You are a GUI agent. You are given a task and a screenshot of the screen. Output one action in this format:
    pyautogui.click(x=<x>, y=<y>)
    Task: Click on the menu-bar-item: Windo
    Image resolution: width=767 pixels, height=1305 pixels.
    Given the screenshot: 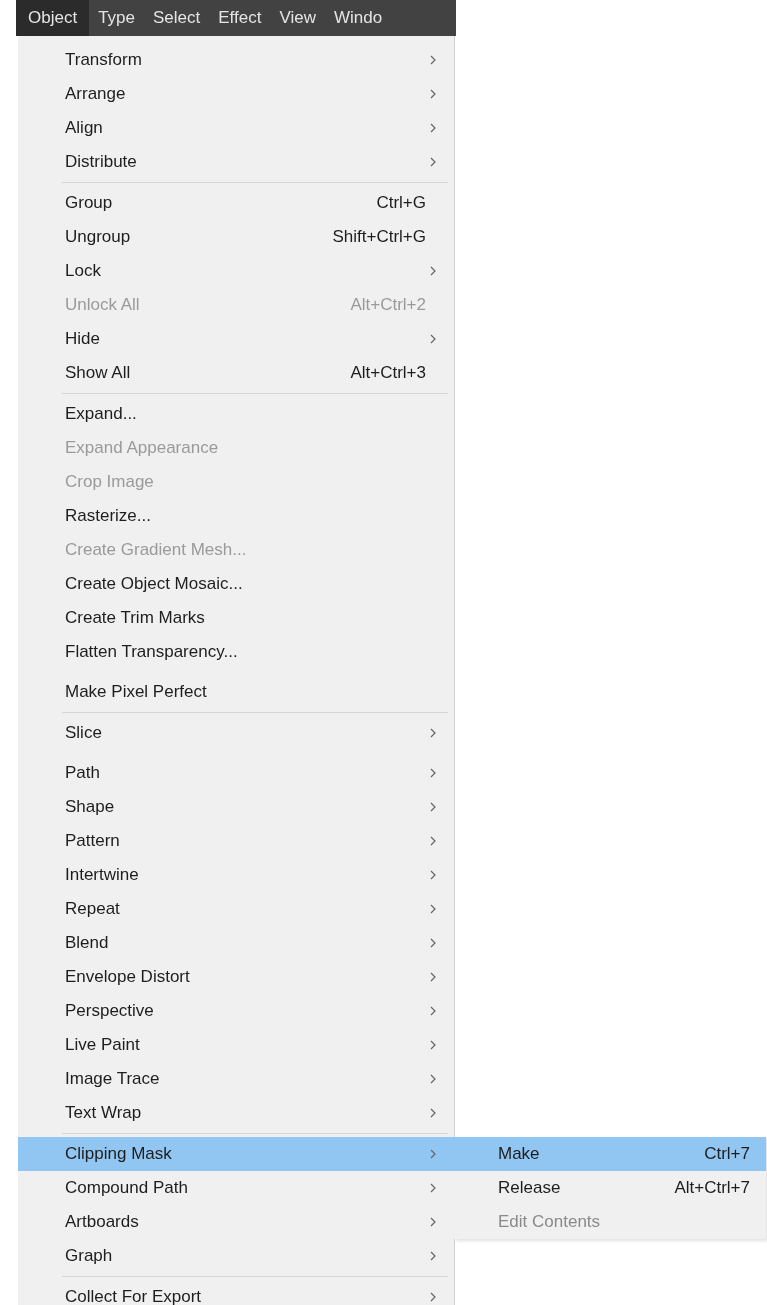 What is the action you would take?
    pyautogui.click(x=358, y=18)
    